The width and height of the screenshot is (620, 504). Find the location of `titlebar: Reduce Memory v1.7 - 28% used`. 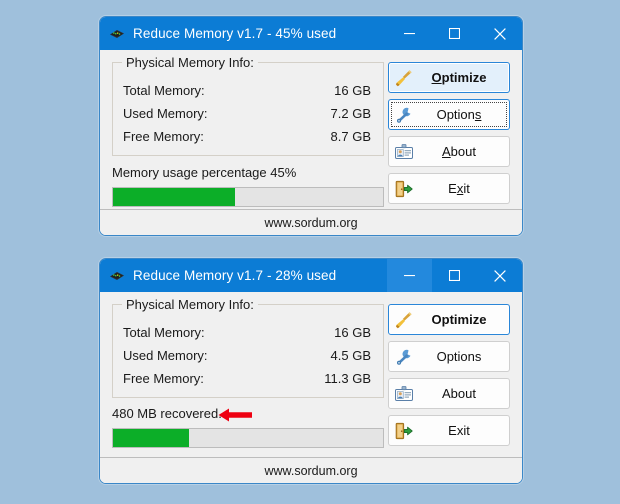

titlebar: Reduce Memory v1.7 - 28% used is located at coordinates (311, 275).